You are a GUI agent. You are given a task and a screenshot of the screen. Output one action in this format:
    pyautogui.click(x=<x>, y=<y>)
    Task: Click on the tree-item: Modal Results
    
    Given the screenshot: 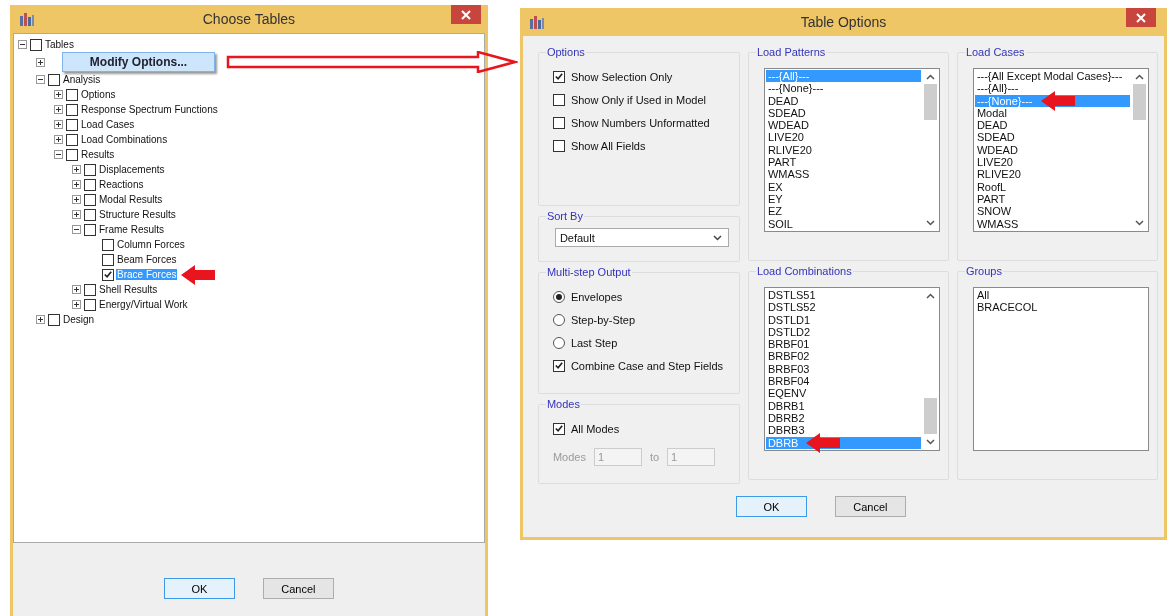 What is the action you would take?
    pyautogui.click(x=131, y=199)
    